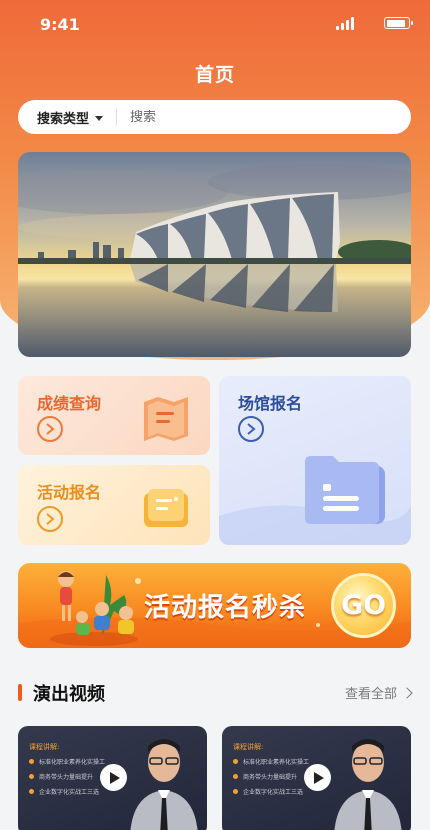 The height and width of the screenshot is (830, 430). I want to click on view-all-link: 查看全部, so click(378, 692).